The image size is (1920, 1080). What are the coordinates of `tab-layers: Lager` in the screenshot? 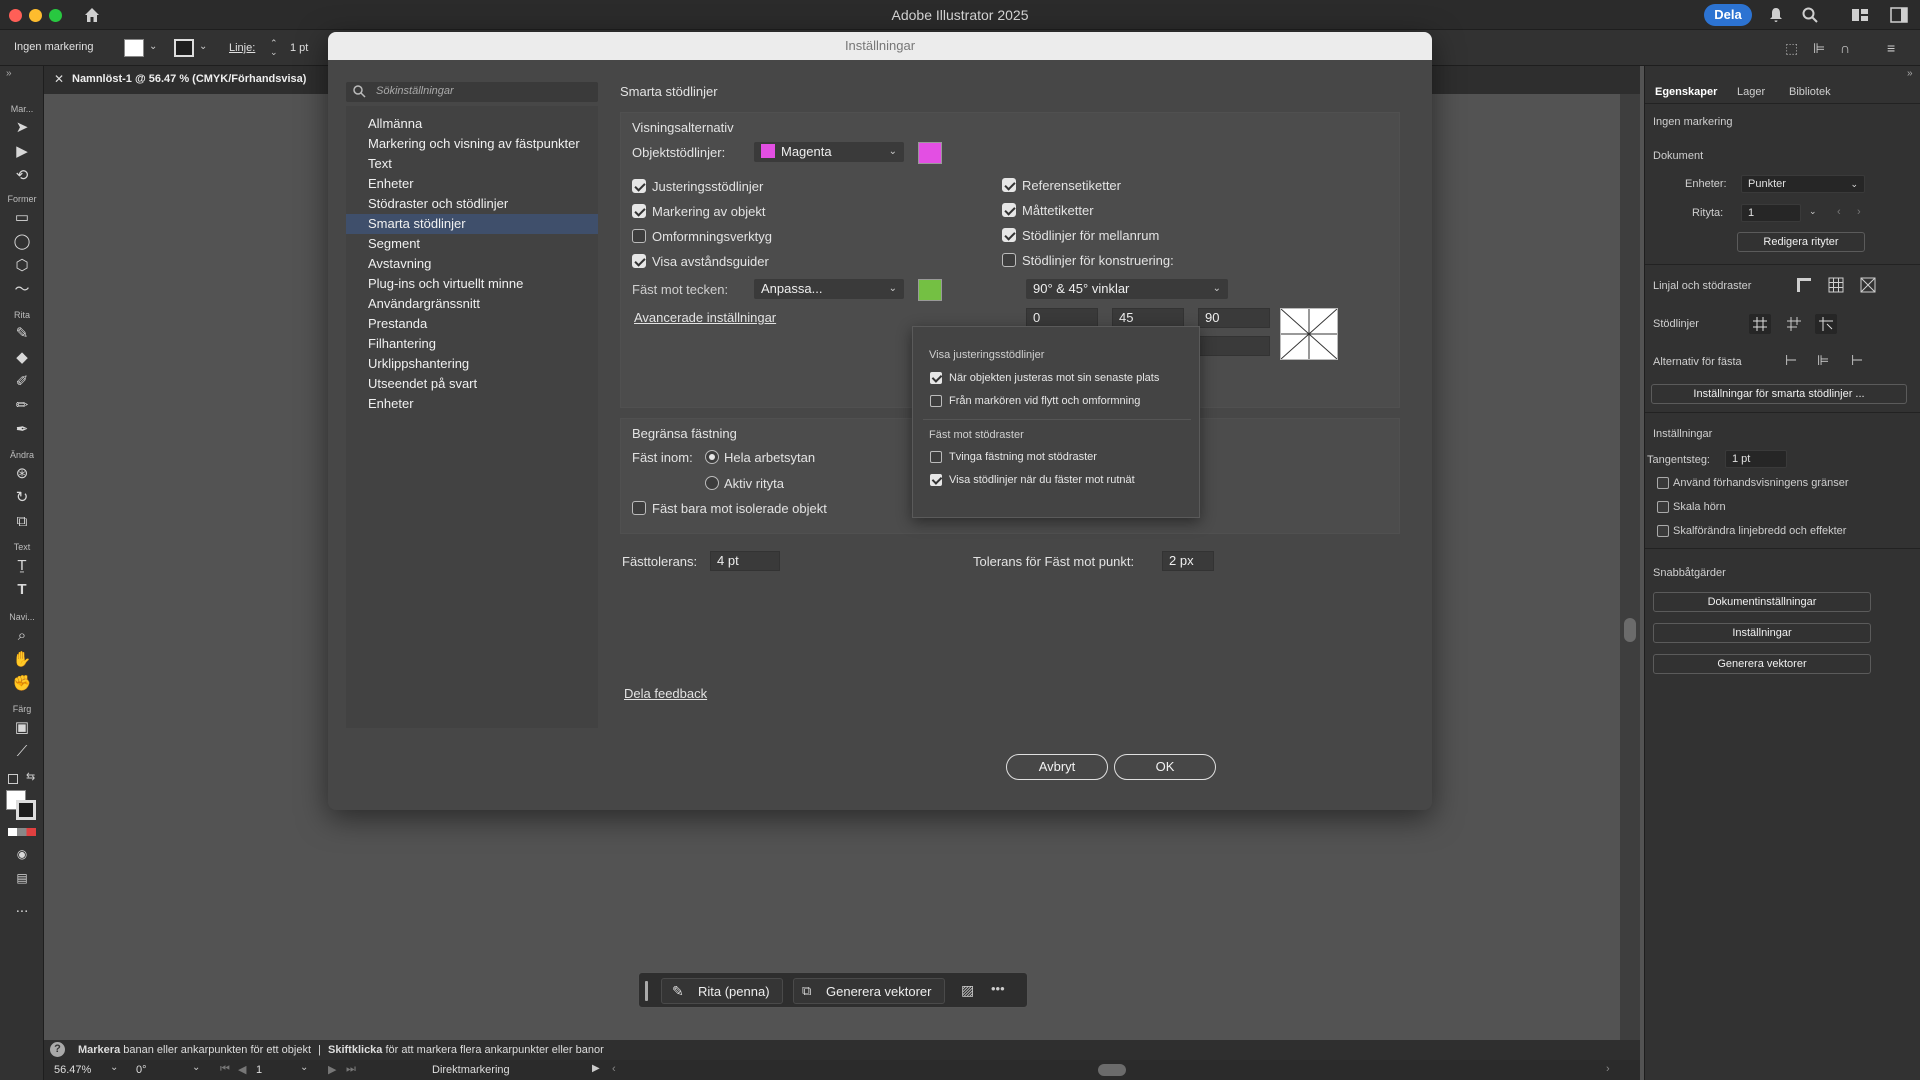 It's located at (1751, 92).